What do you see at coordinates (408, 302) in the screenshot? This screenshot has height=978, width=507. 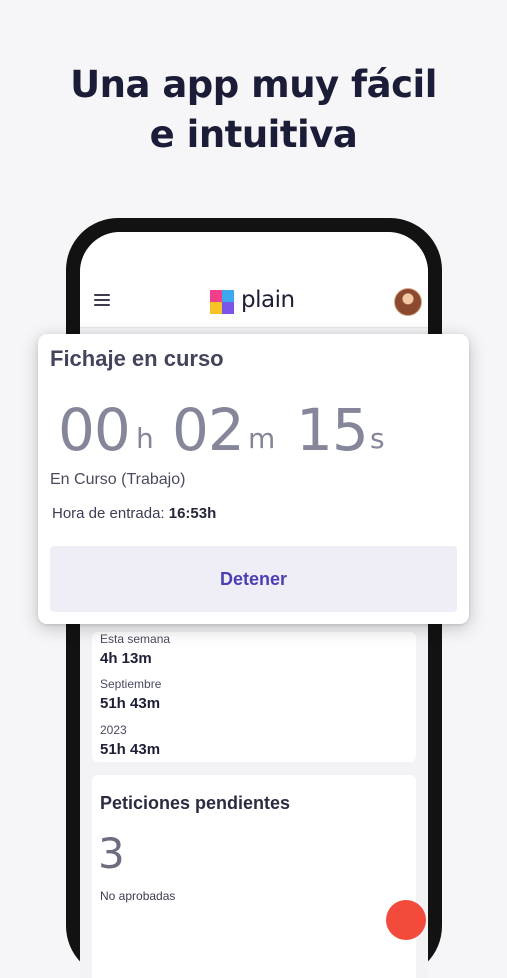 I see `user-avatar` at bounding box center [408, 302].